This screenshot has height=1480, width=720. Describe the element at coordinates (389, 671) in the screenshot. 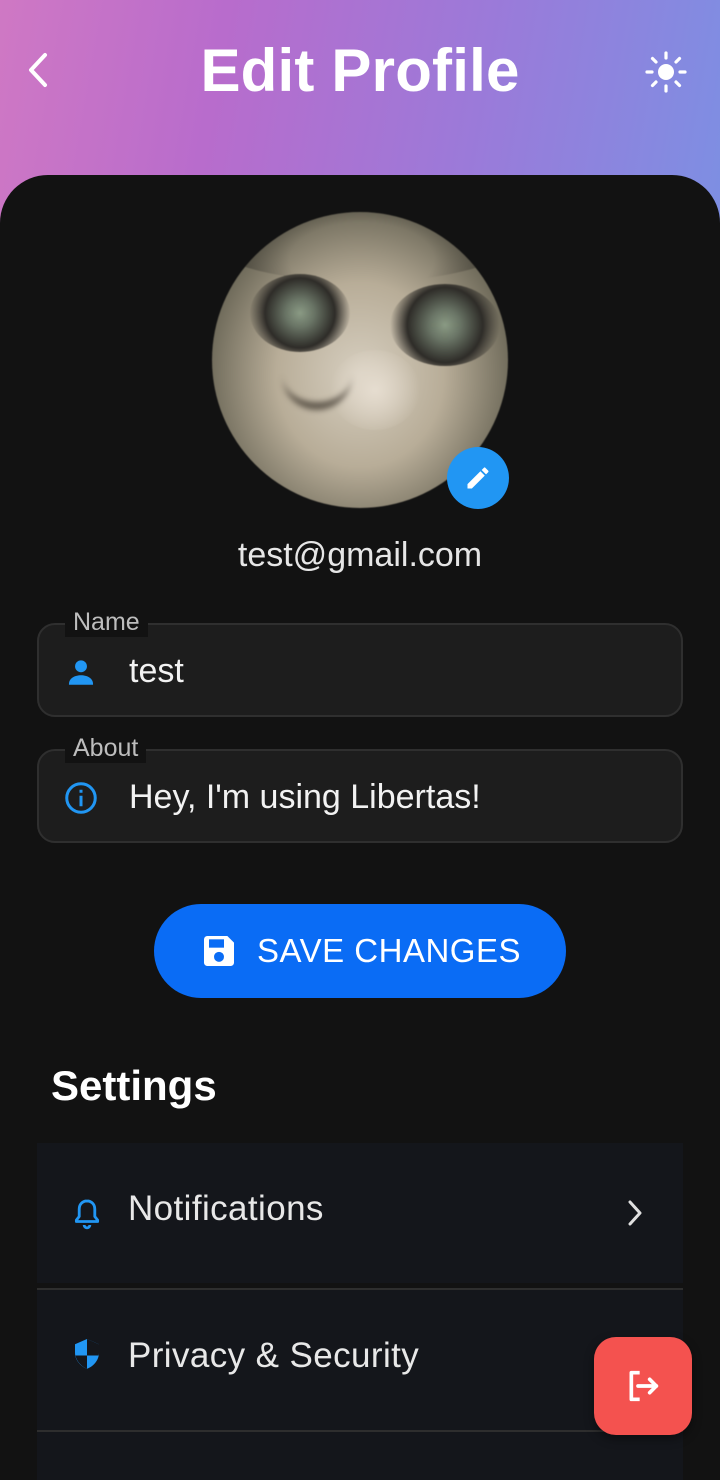

I see `name-input` at that location.